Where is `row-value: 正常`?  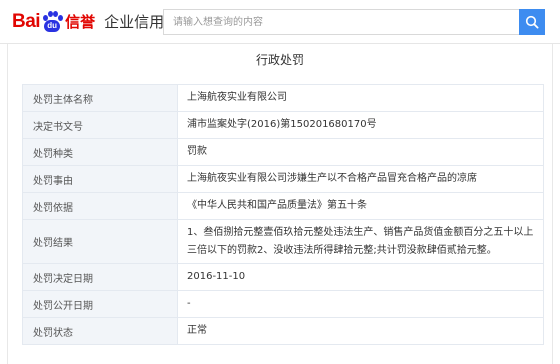
row-value: 正常 is located at coordinates (361, 331).